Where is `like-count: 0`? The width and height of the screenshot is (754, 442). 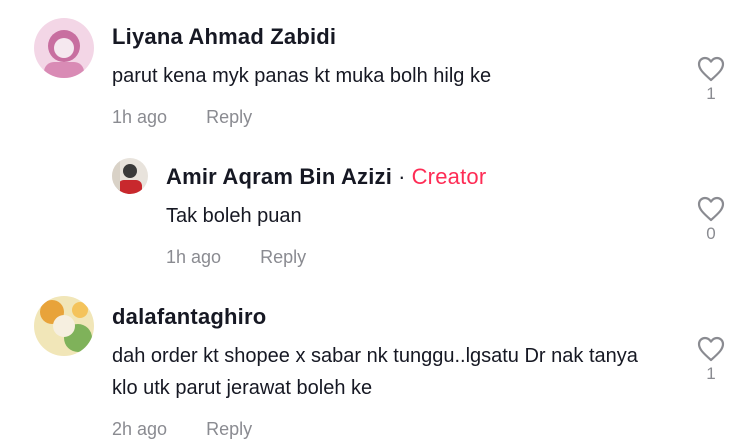
like-count: 0 is located at coordinates (711, 233).